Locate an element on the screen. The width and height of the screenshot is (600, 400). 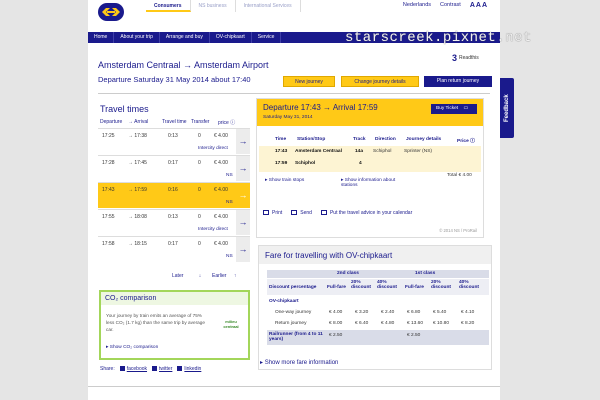
tab-consumers: Consumers is located at coordinates (168, 6).